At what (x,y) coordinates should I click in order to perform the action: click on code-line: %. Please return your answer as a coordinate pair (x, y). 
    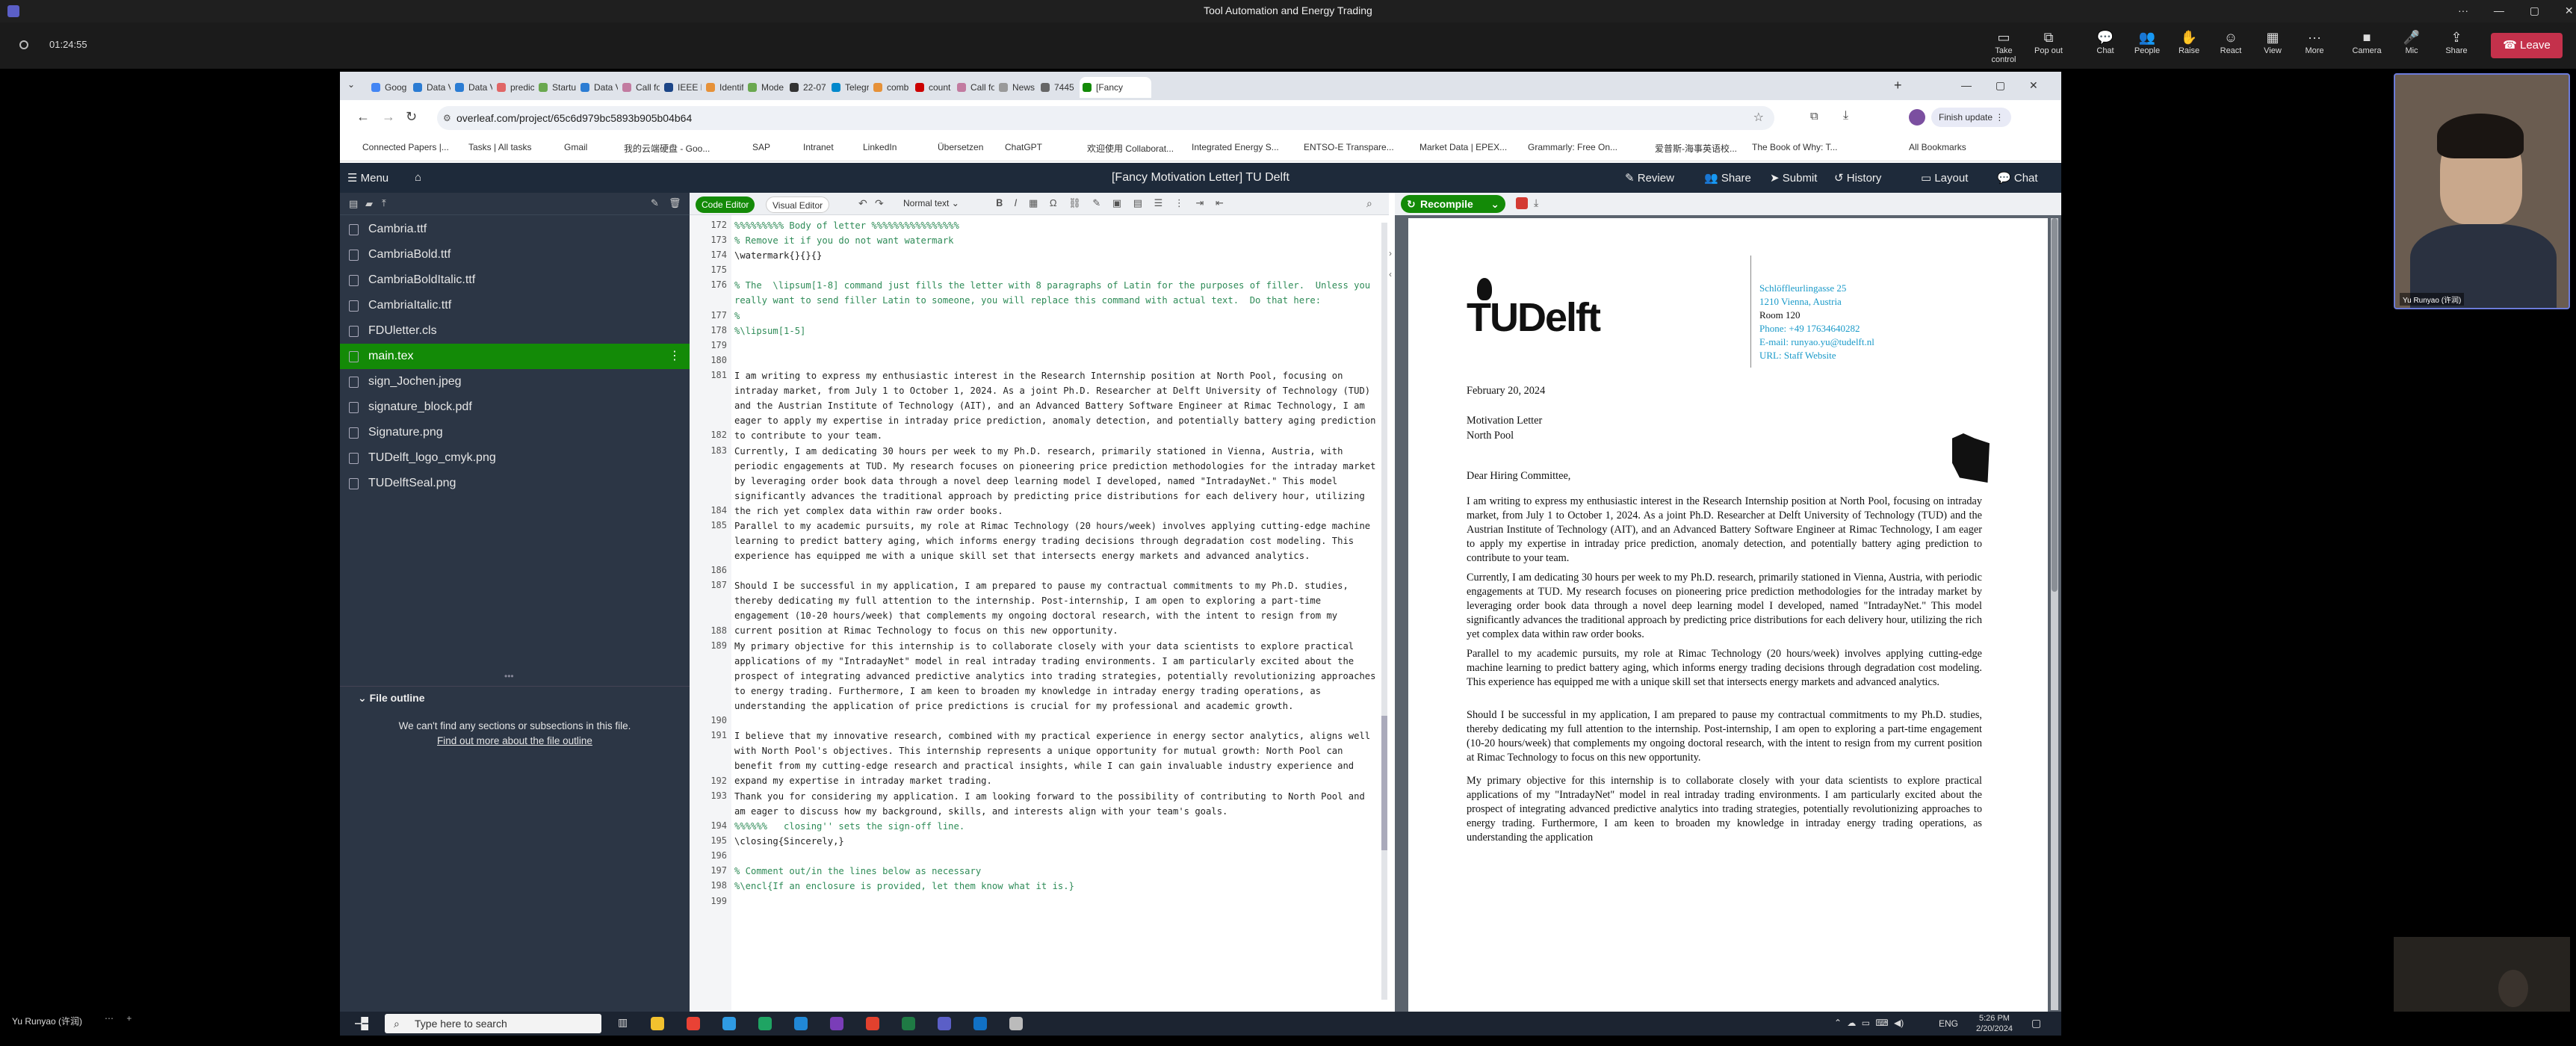
    Looking at the image, I should click on (1055, 316).